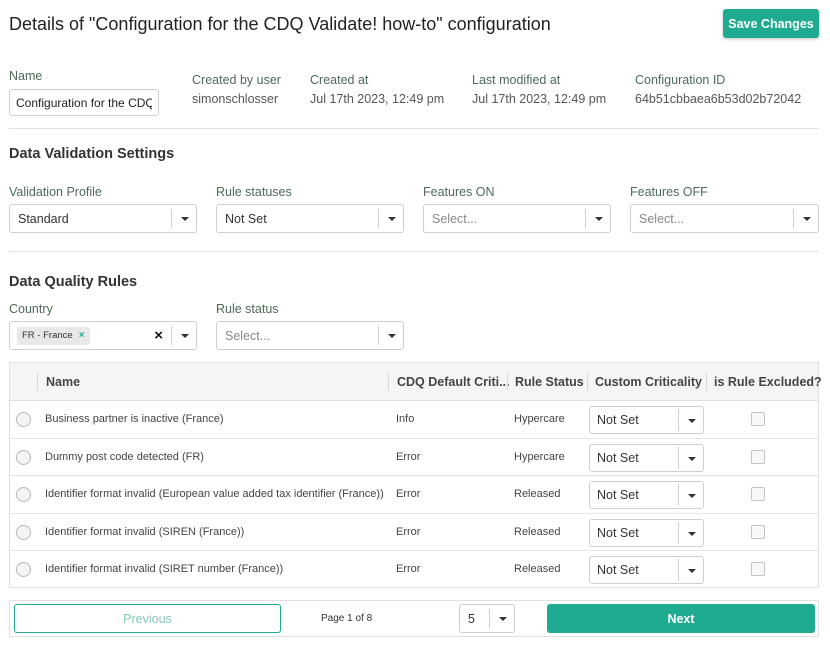 The width and height of the screenshot is (830, 650). What do you see at coordinates (55, 192) in the screenshot?
I see `validation-profile-label: Validation Profile` at bounding box center [55, 192].